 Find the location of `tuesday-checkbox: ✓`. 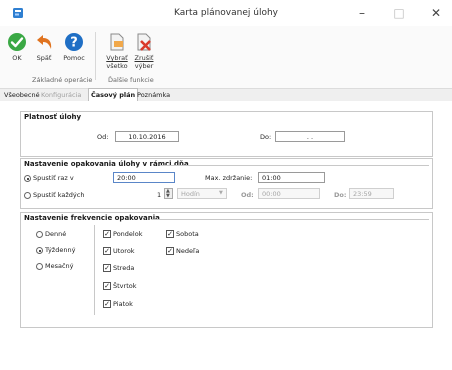

tuesday-checkbox: ✓ is located at coordinates (107, 251).